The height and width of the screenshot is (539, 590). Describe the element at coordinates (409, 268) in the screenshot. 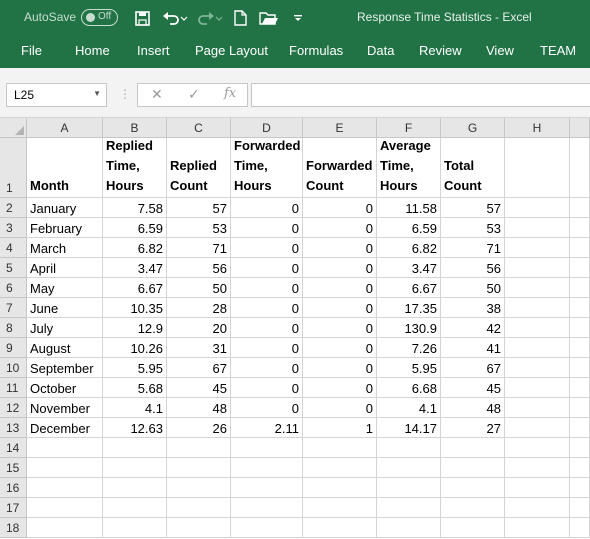

I see `table-cell: 3.47` at that location.